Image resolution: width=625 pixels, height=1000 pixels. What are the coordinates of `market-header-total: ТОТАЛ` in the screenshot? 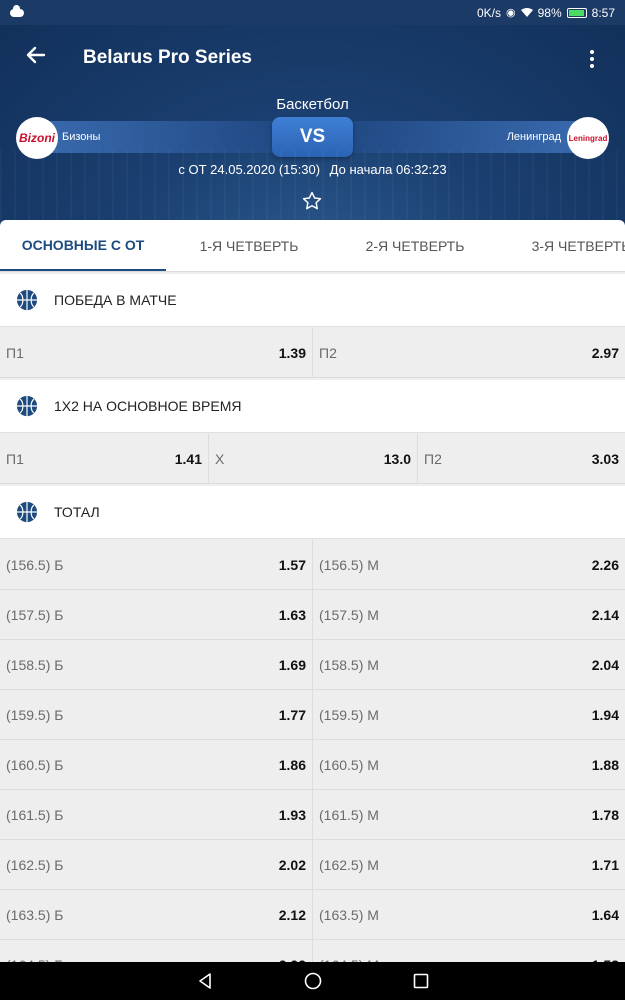 It's located at (312, 512).